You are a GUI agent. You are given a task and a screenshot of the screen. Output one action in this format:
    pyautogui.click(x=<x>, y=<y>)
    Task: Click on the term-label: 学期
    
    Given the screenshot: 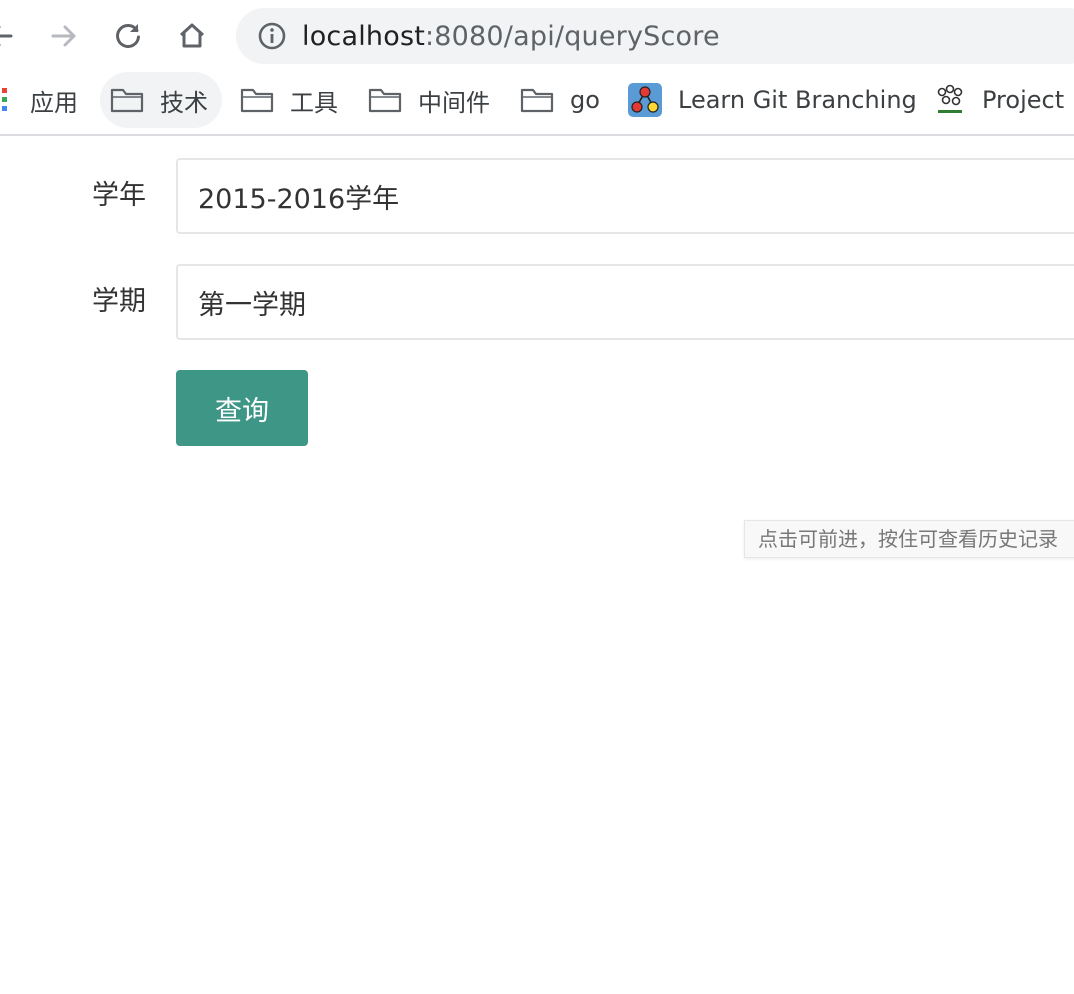 What is the action you would take?
    pyautogui.click(x=119, y=301)
    